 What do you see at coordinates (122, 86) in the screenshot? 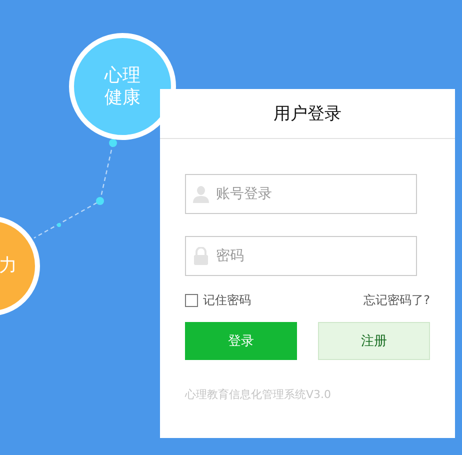
I see `node-label: 心理健康` at bounding box center [122, 86].